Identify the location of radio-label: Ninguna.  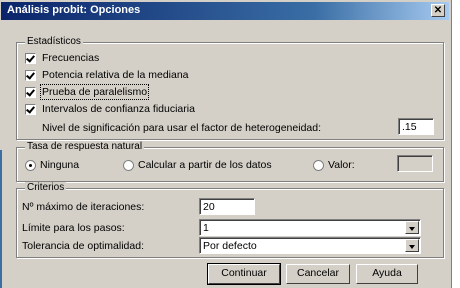
(60, 165).